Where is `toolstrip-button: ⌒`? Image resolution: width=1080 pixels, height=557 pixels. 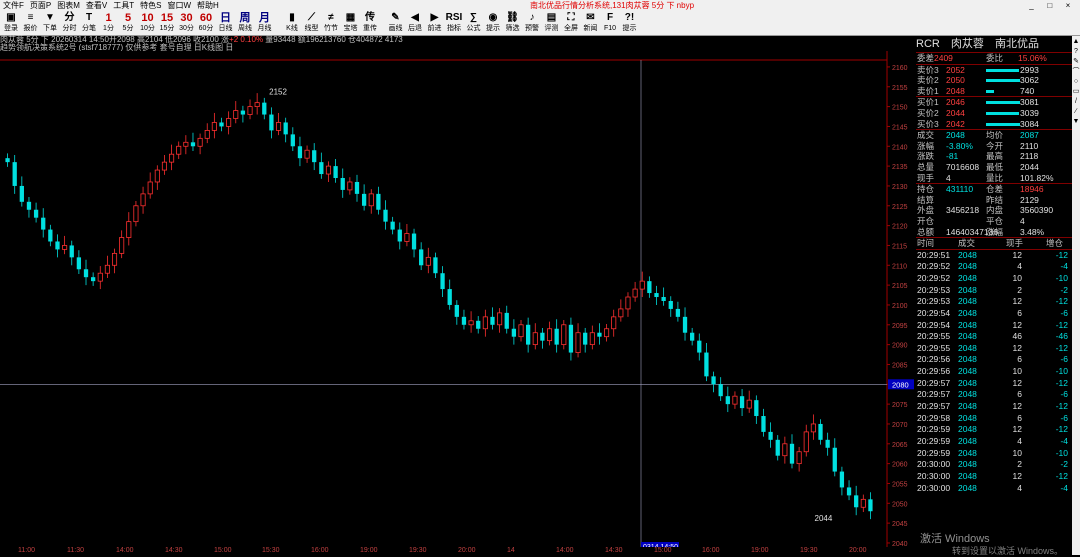
toolstrip-button: ⌒ is located at coordinates (1076, 71).